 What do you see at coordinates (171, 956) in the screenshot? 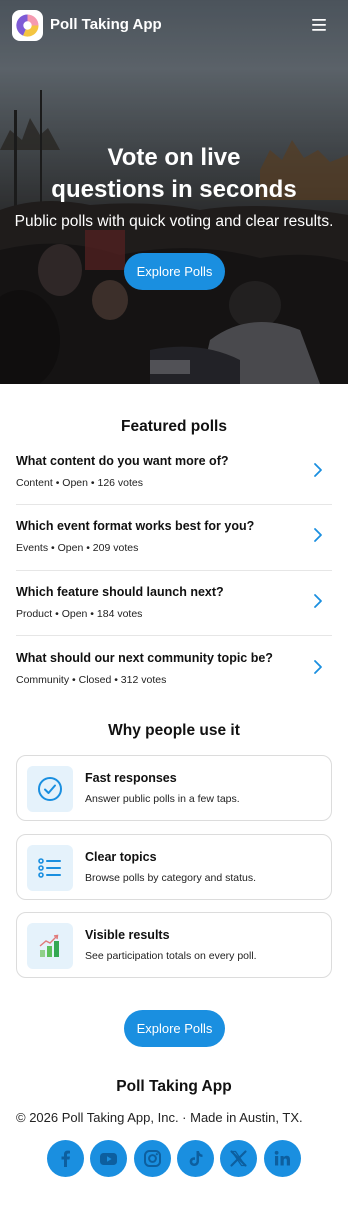
I see `feature-card-description: See participation totals on every poll.` at bounding box center [171, 956].